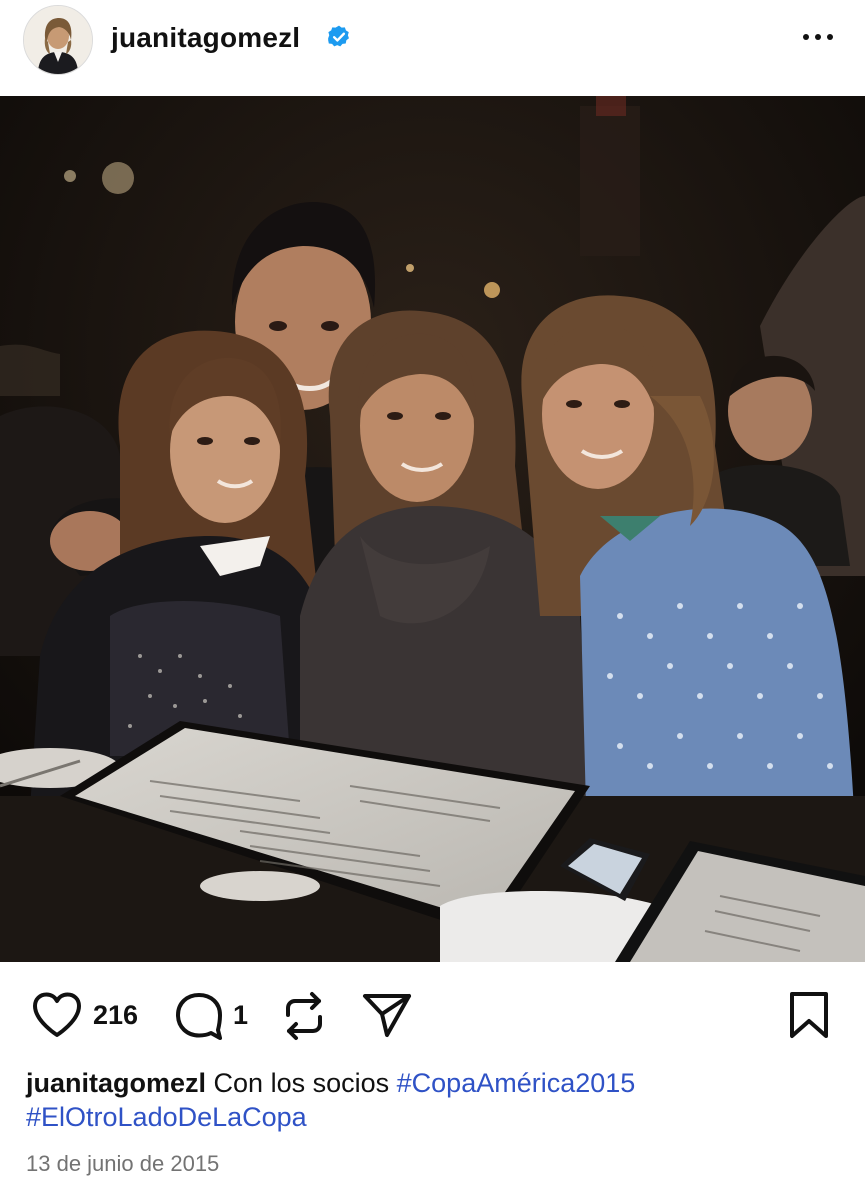 The height and width of the screenshot is (1200, 865). Describe the element at coordinates (387, 1015) in the screenshot. I see `send-icon` at that location.